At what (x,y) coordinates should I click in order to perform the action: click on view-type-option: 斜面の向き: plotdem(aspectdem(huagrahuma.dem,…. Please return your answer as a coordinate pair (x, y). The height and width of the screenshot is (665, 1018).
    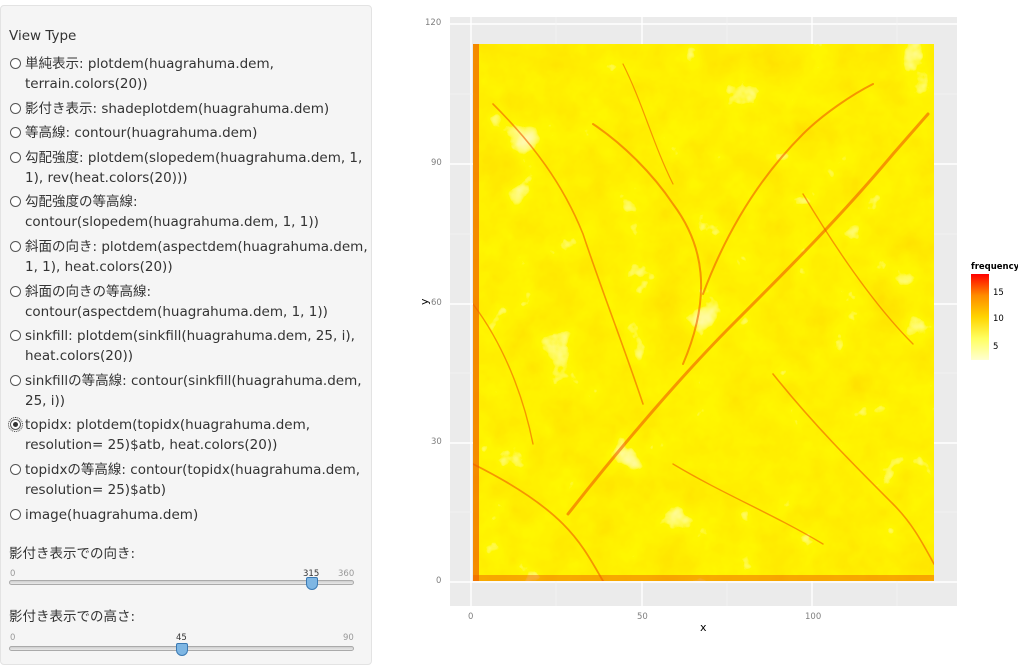
    Looking at the image, I should click on (189, 257).